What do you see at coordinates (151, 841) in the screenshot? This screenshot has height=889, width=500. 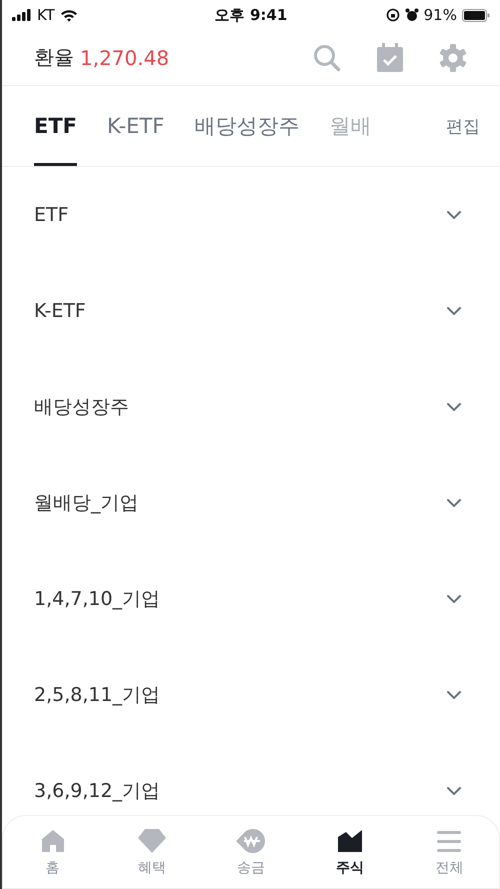 I see `gem-icon` at bounding box center [151, 841].